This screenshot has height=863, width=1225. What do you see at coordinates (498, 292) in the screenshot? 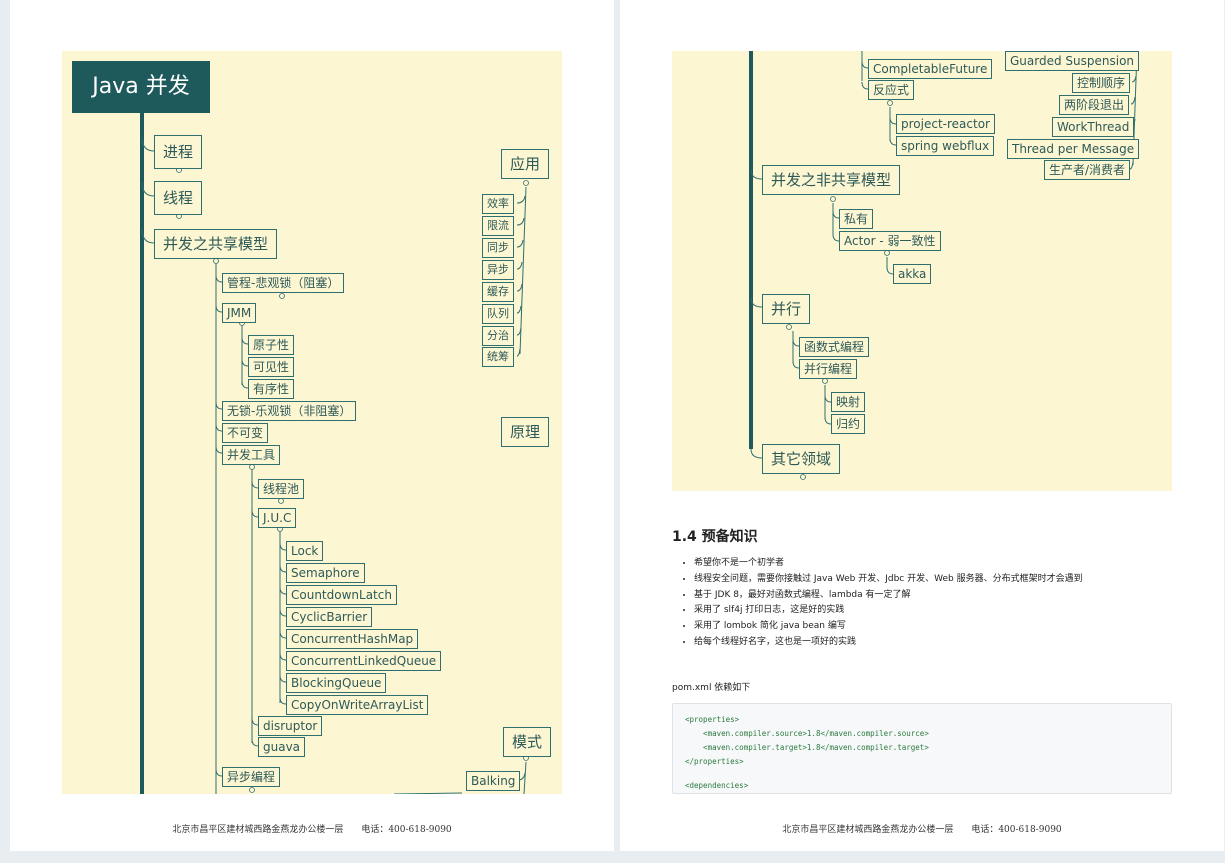
I see `node-cache: 缓存` at bounding box center [498, 292].